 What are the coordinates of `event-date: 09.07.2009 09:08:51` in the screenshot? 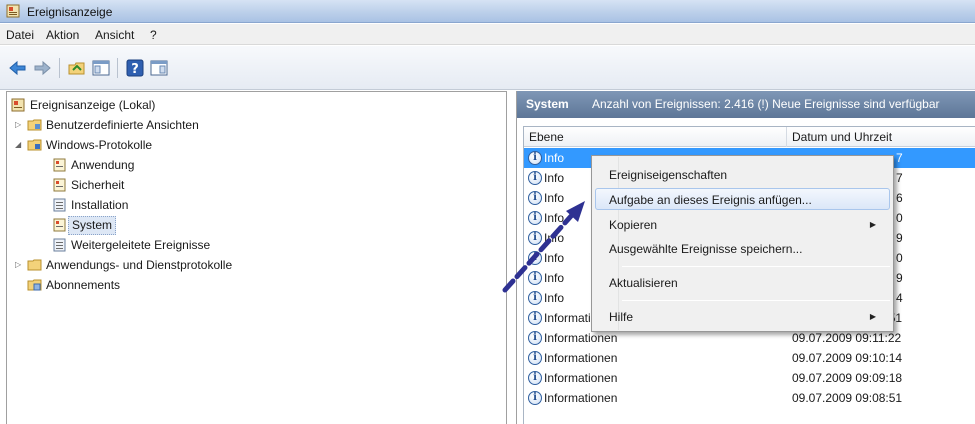 It's located at (847, 398).